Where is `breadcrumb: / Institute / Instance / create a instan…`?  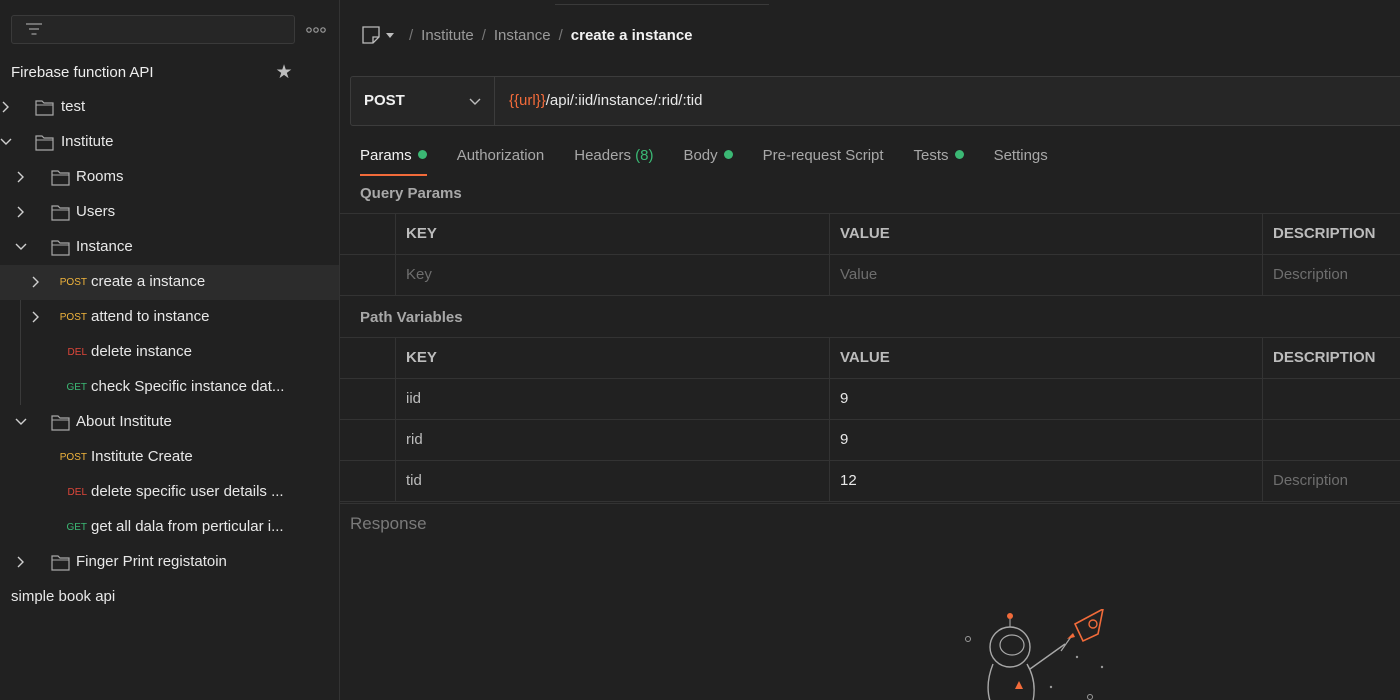
breadcrumb: / Institute / Instance / create a instan… is located at coordinates (527, 35).